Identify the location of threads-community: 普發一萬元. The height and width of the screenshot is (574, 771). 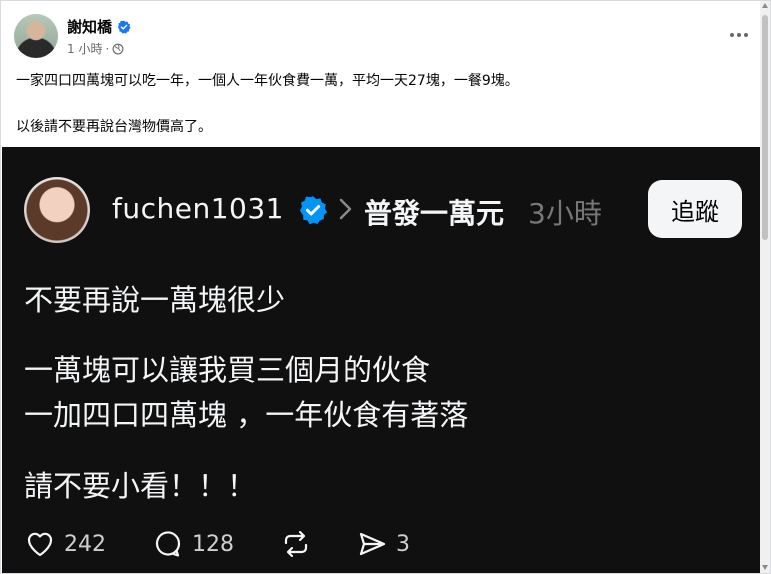
(434, 213).